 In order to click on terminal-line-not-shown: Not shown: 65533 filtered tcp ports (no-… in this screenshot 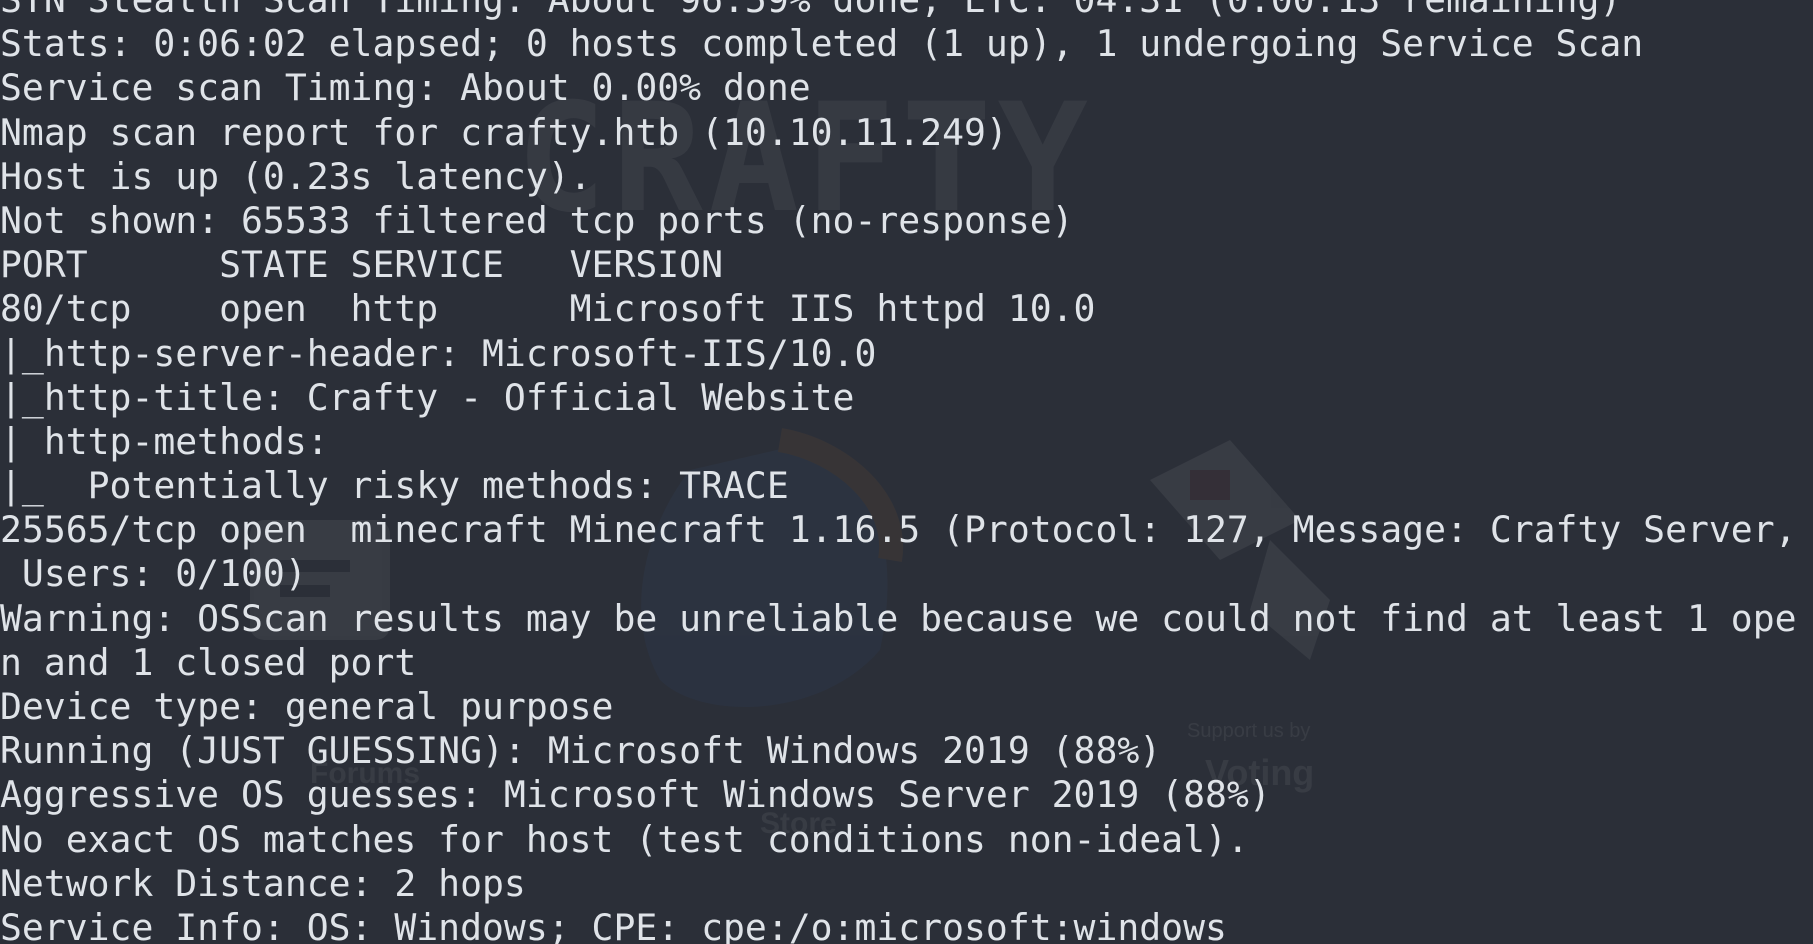, I will do `click(537, 220)`.